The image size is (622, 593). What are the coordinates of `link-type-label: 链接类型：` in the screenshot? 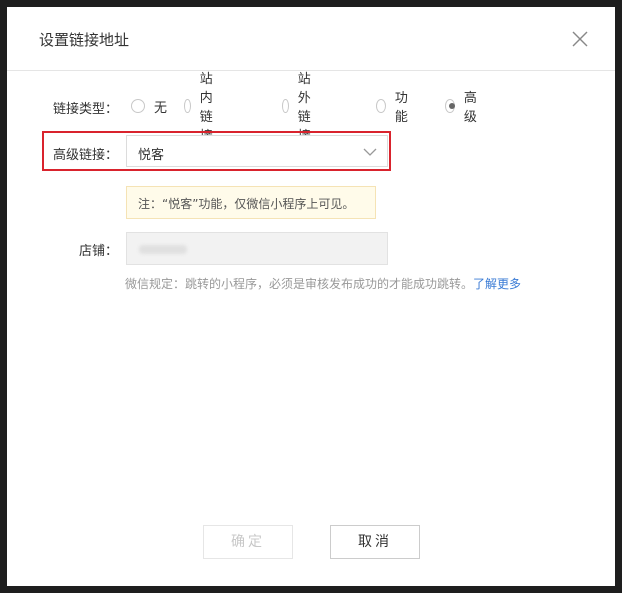 It's located at (86, 109).